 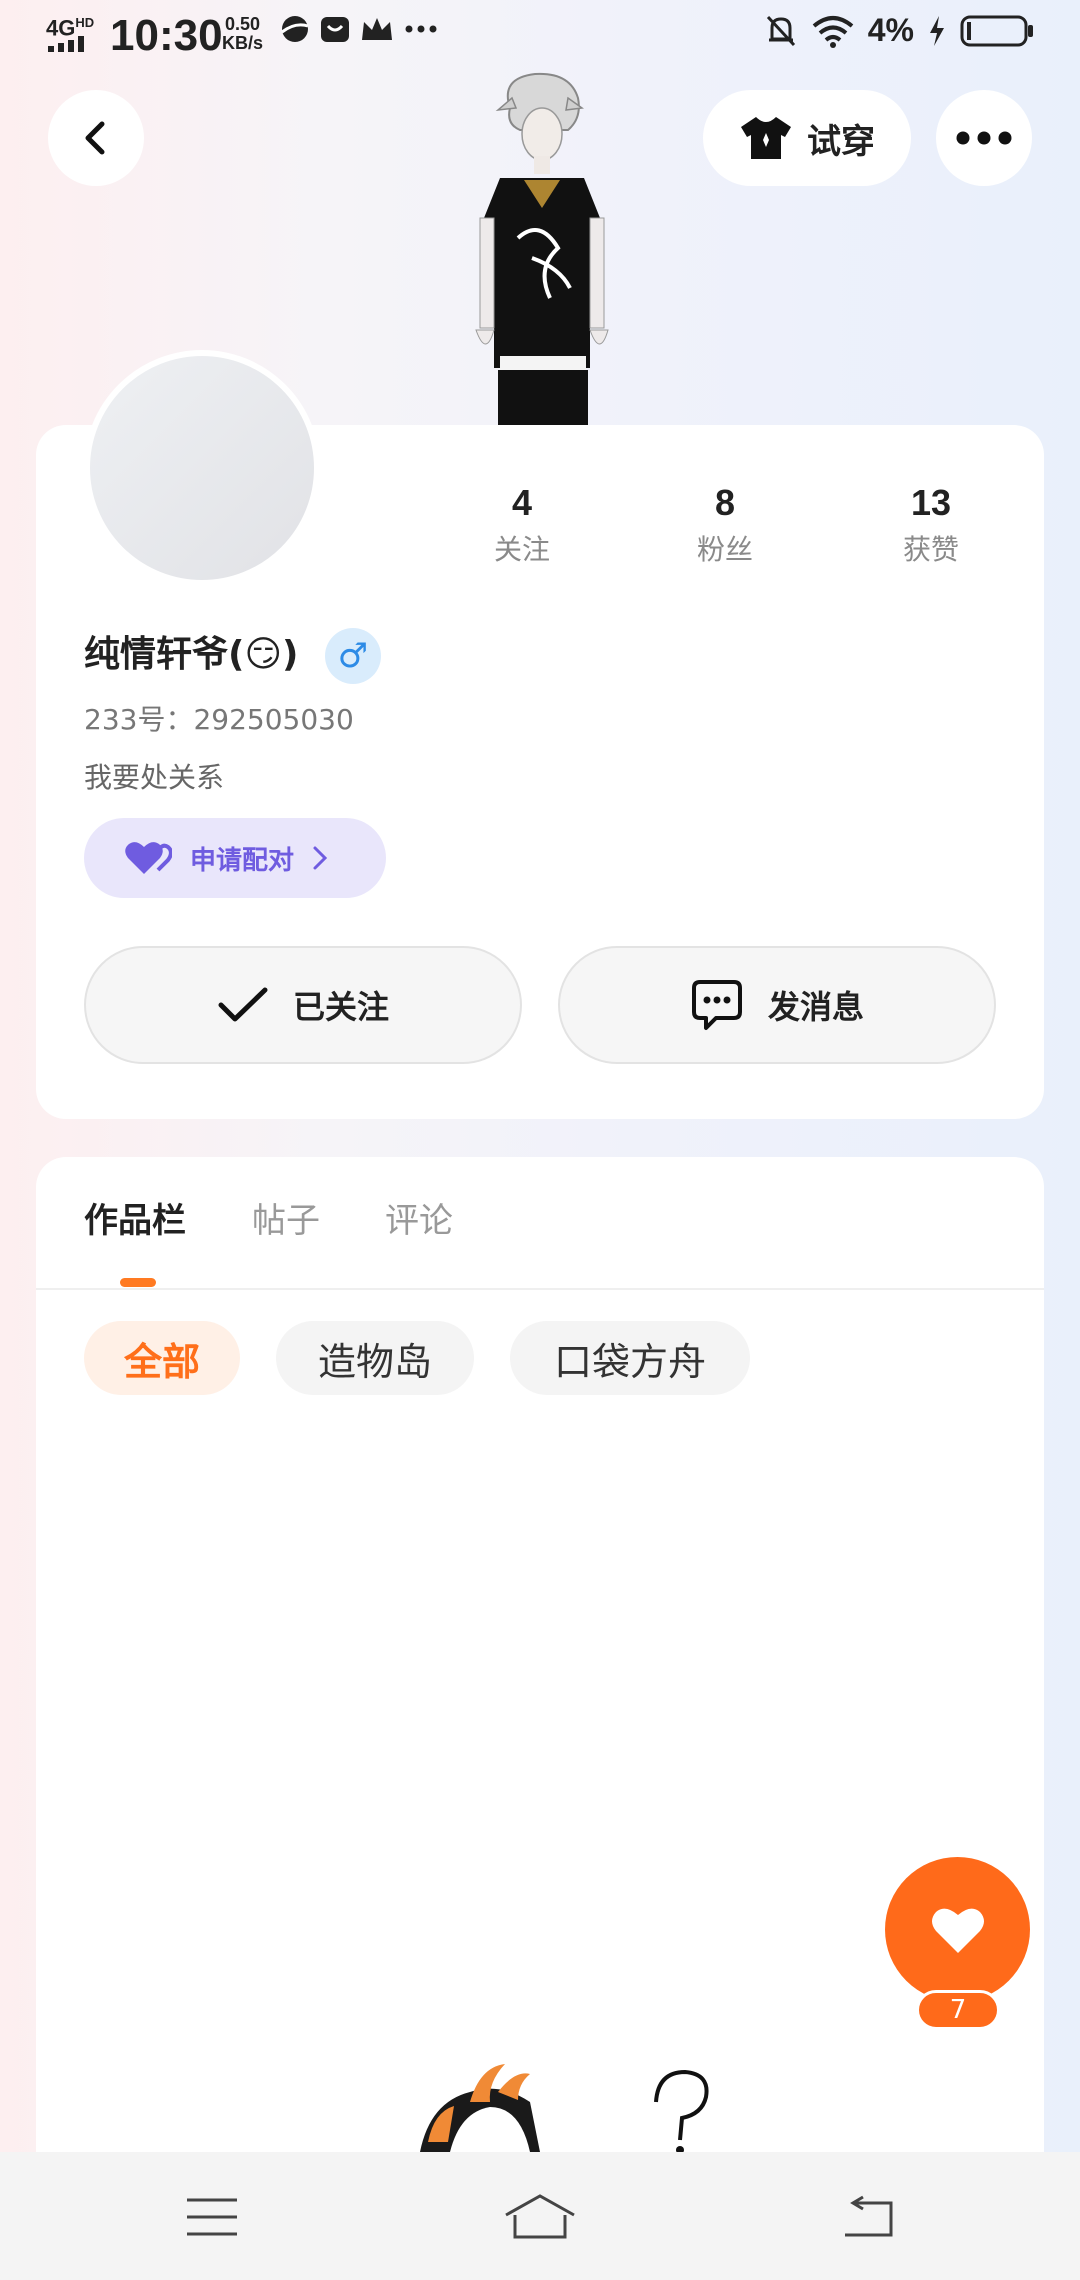 I want to click on clock: 10:30, so click(x=166, y=35).